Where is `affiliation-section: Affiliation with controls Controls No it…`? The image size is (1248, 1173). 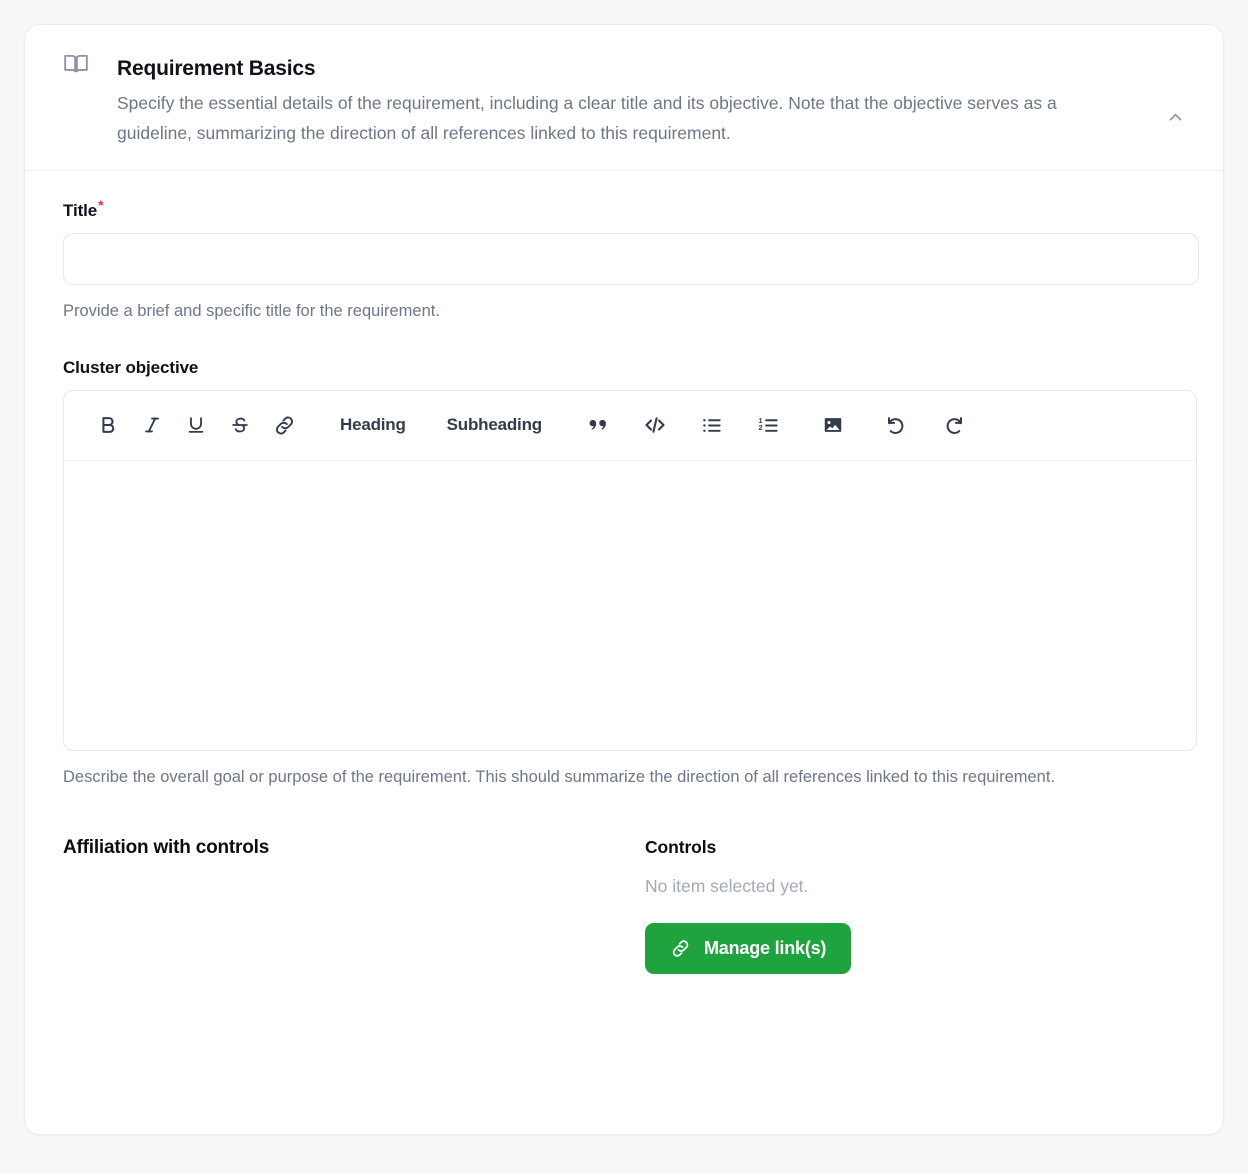 affiliation-section: Affiliation with controls Controls No it… is located at coordinates (624, 906).